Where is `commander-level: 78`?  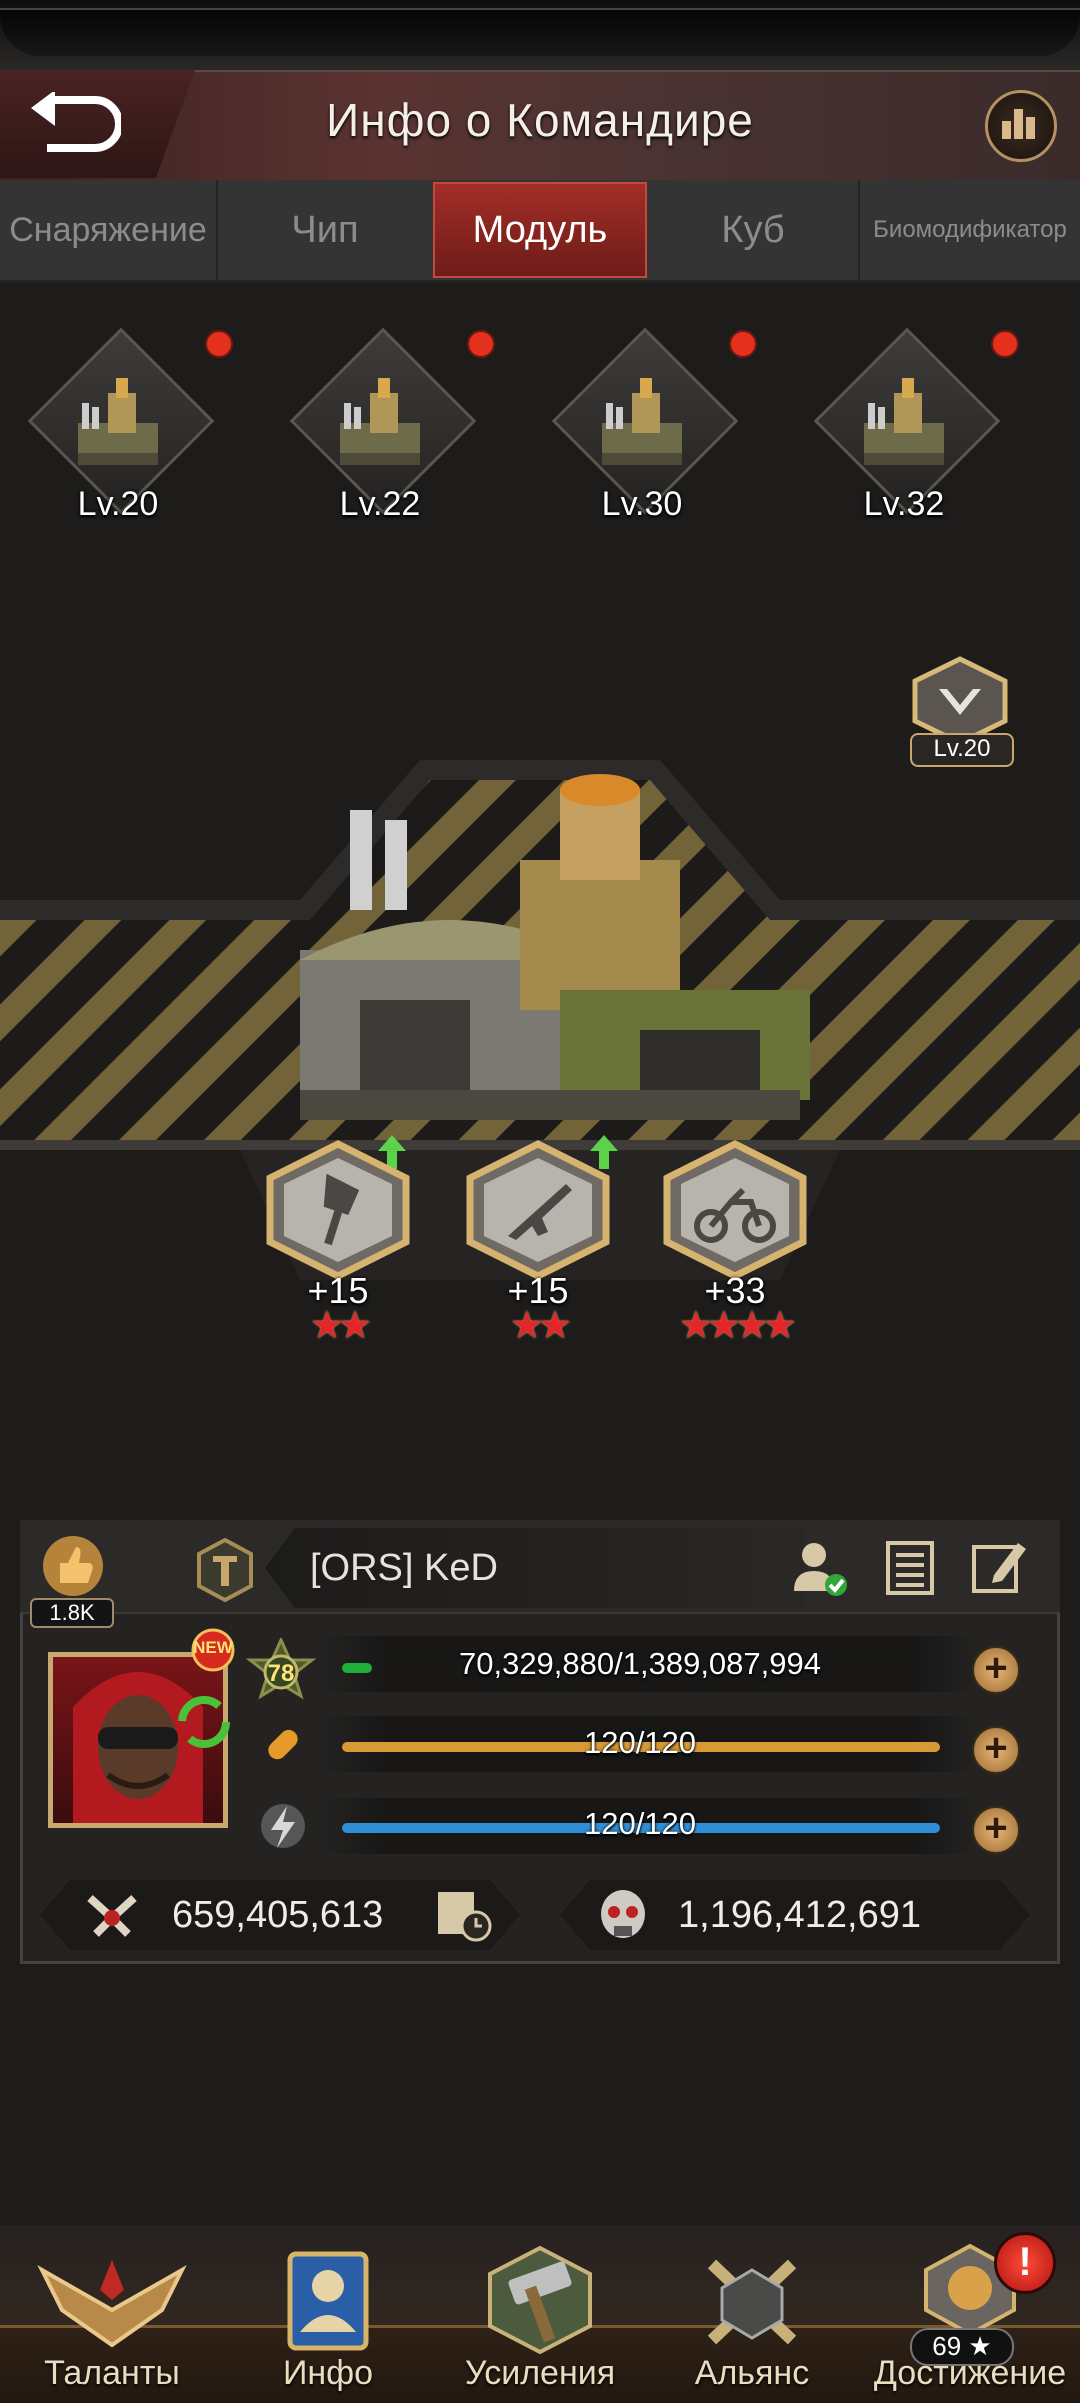
commander-level: 78 is located at coordinates (281, 1673).